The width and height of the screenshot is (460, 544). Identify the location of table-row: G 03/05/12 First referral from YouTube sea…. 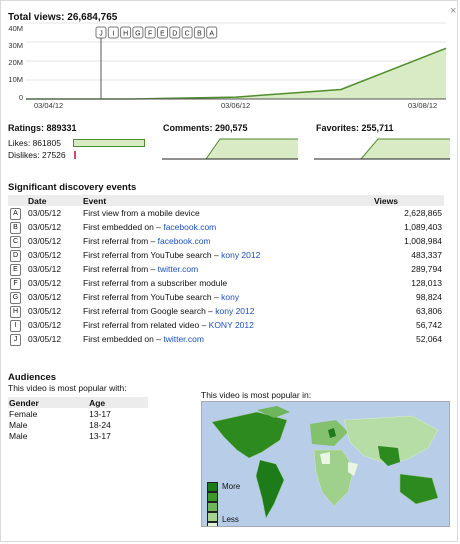
(226, 297).